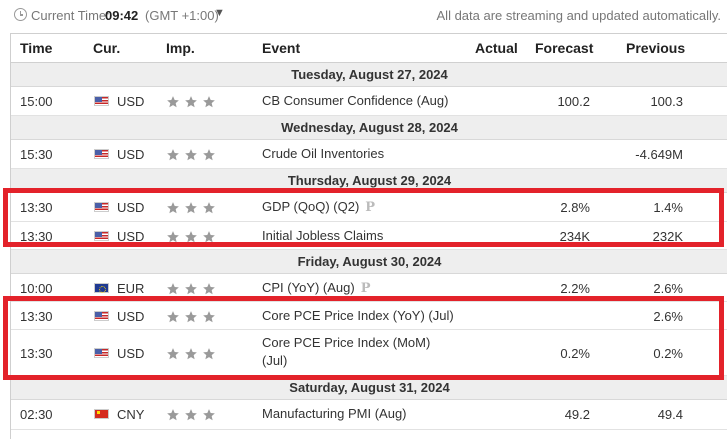  What do you see at coordinates (308, 287) in the screenshot?
I see `event-name: CPI (YoY) (Aug)` at bounding box center [308, 287].